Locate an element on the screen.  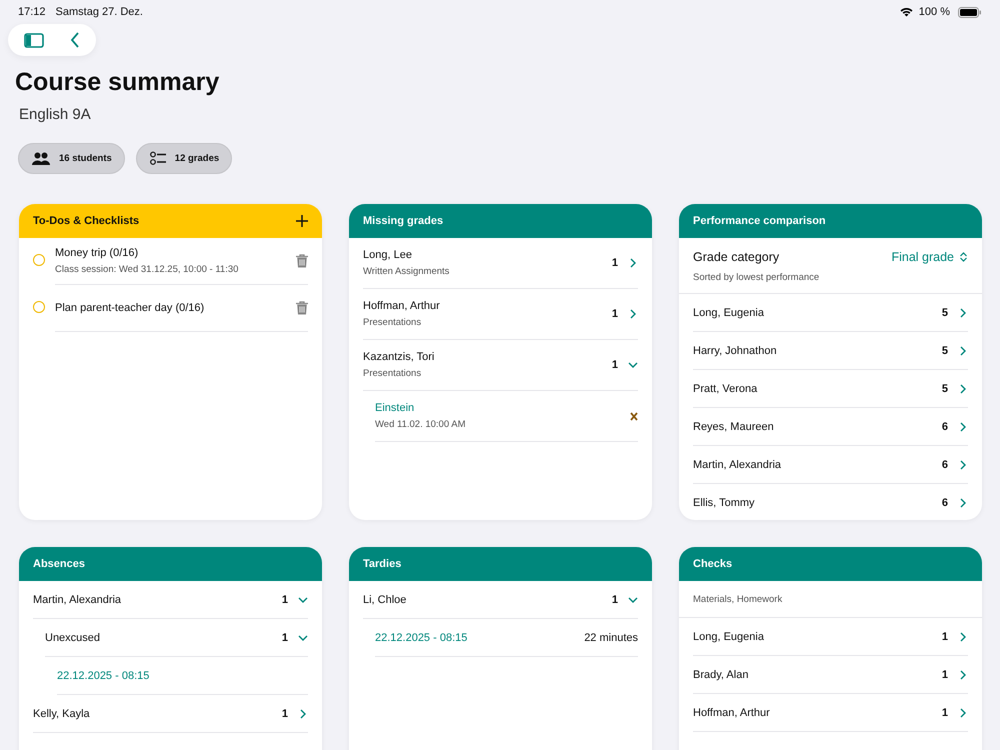
wifi-icon is located at coordinates (906, 12).